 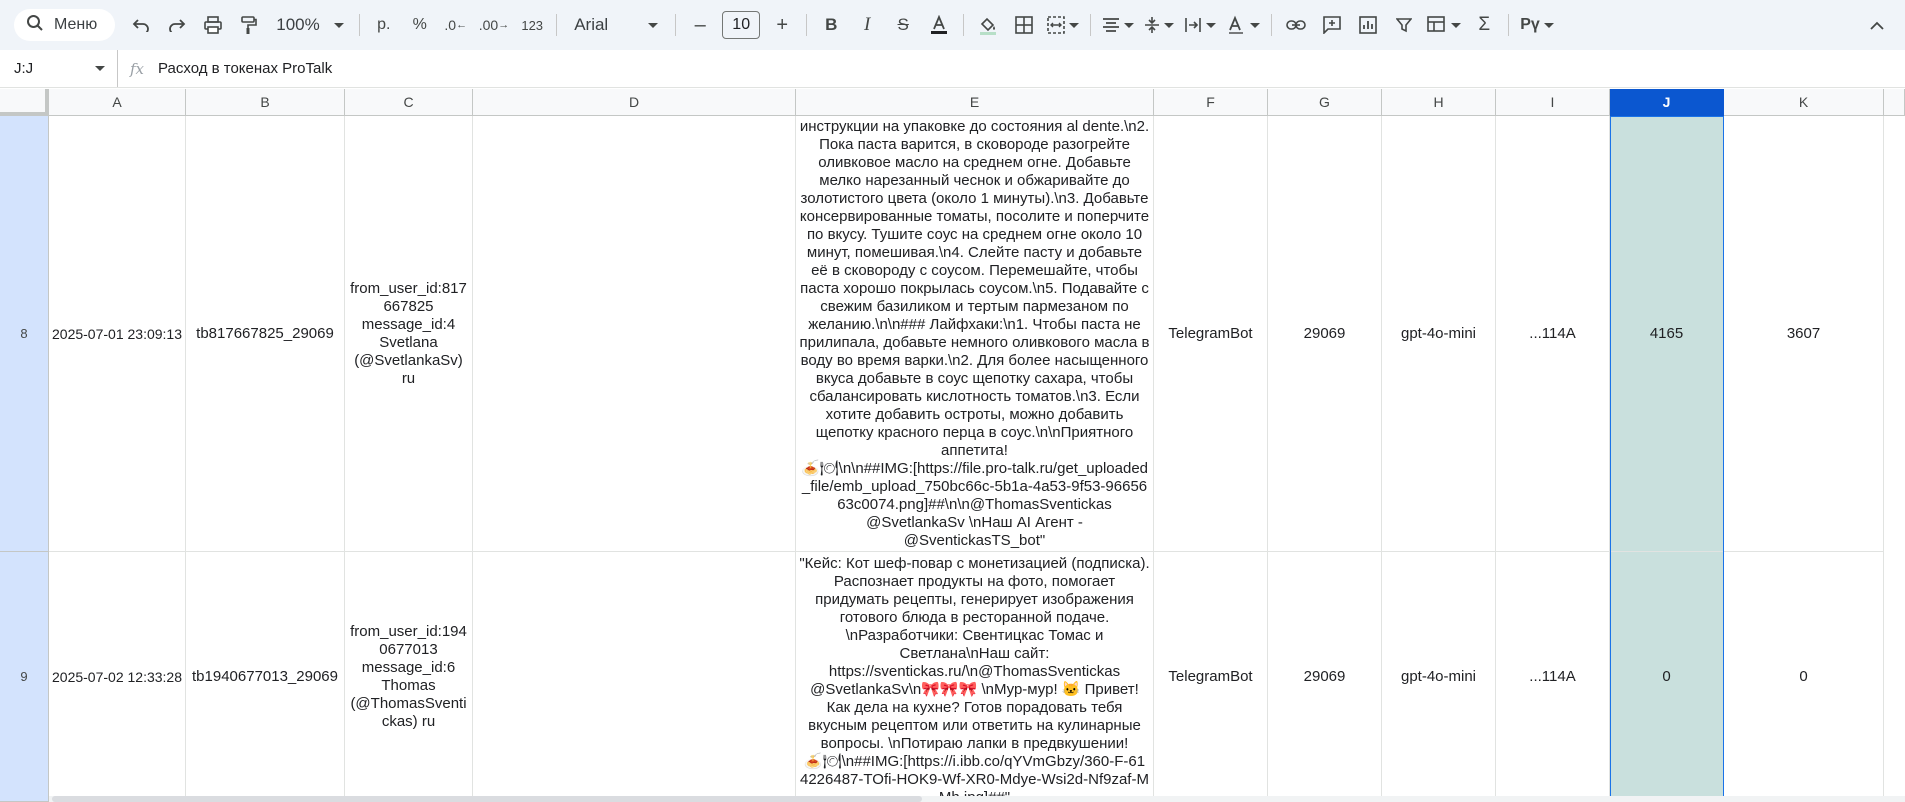 I want to click on percent-format-button: %, so click(x=420, y=25).